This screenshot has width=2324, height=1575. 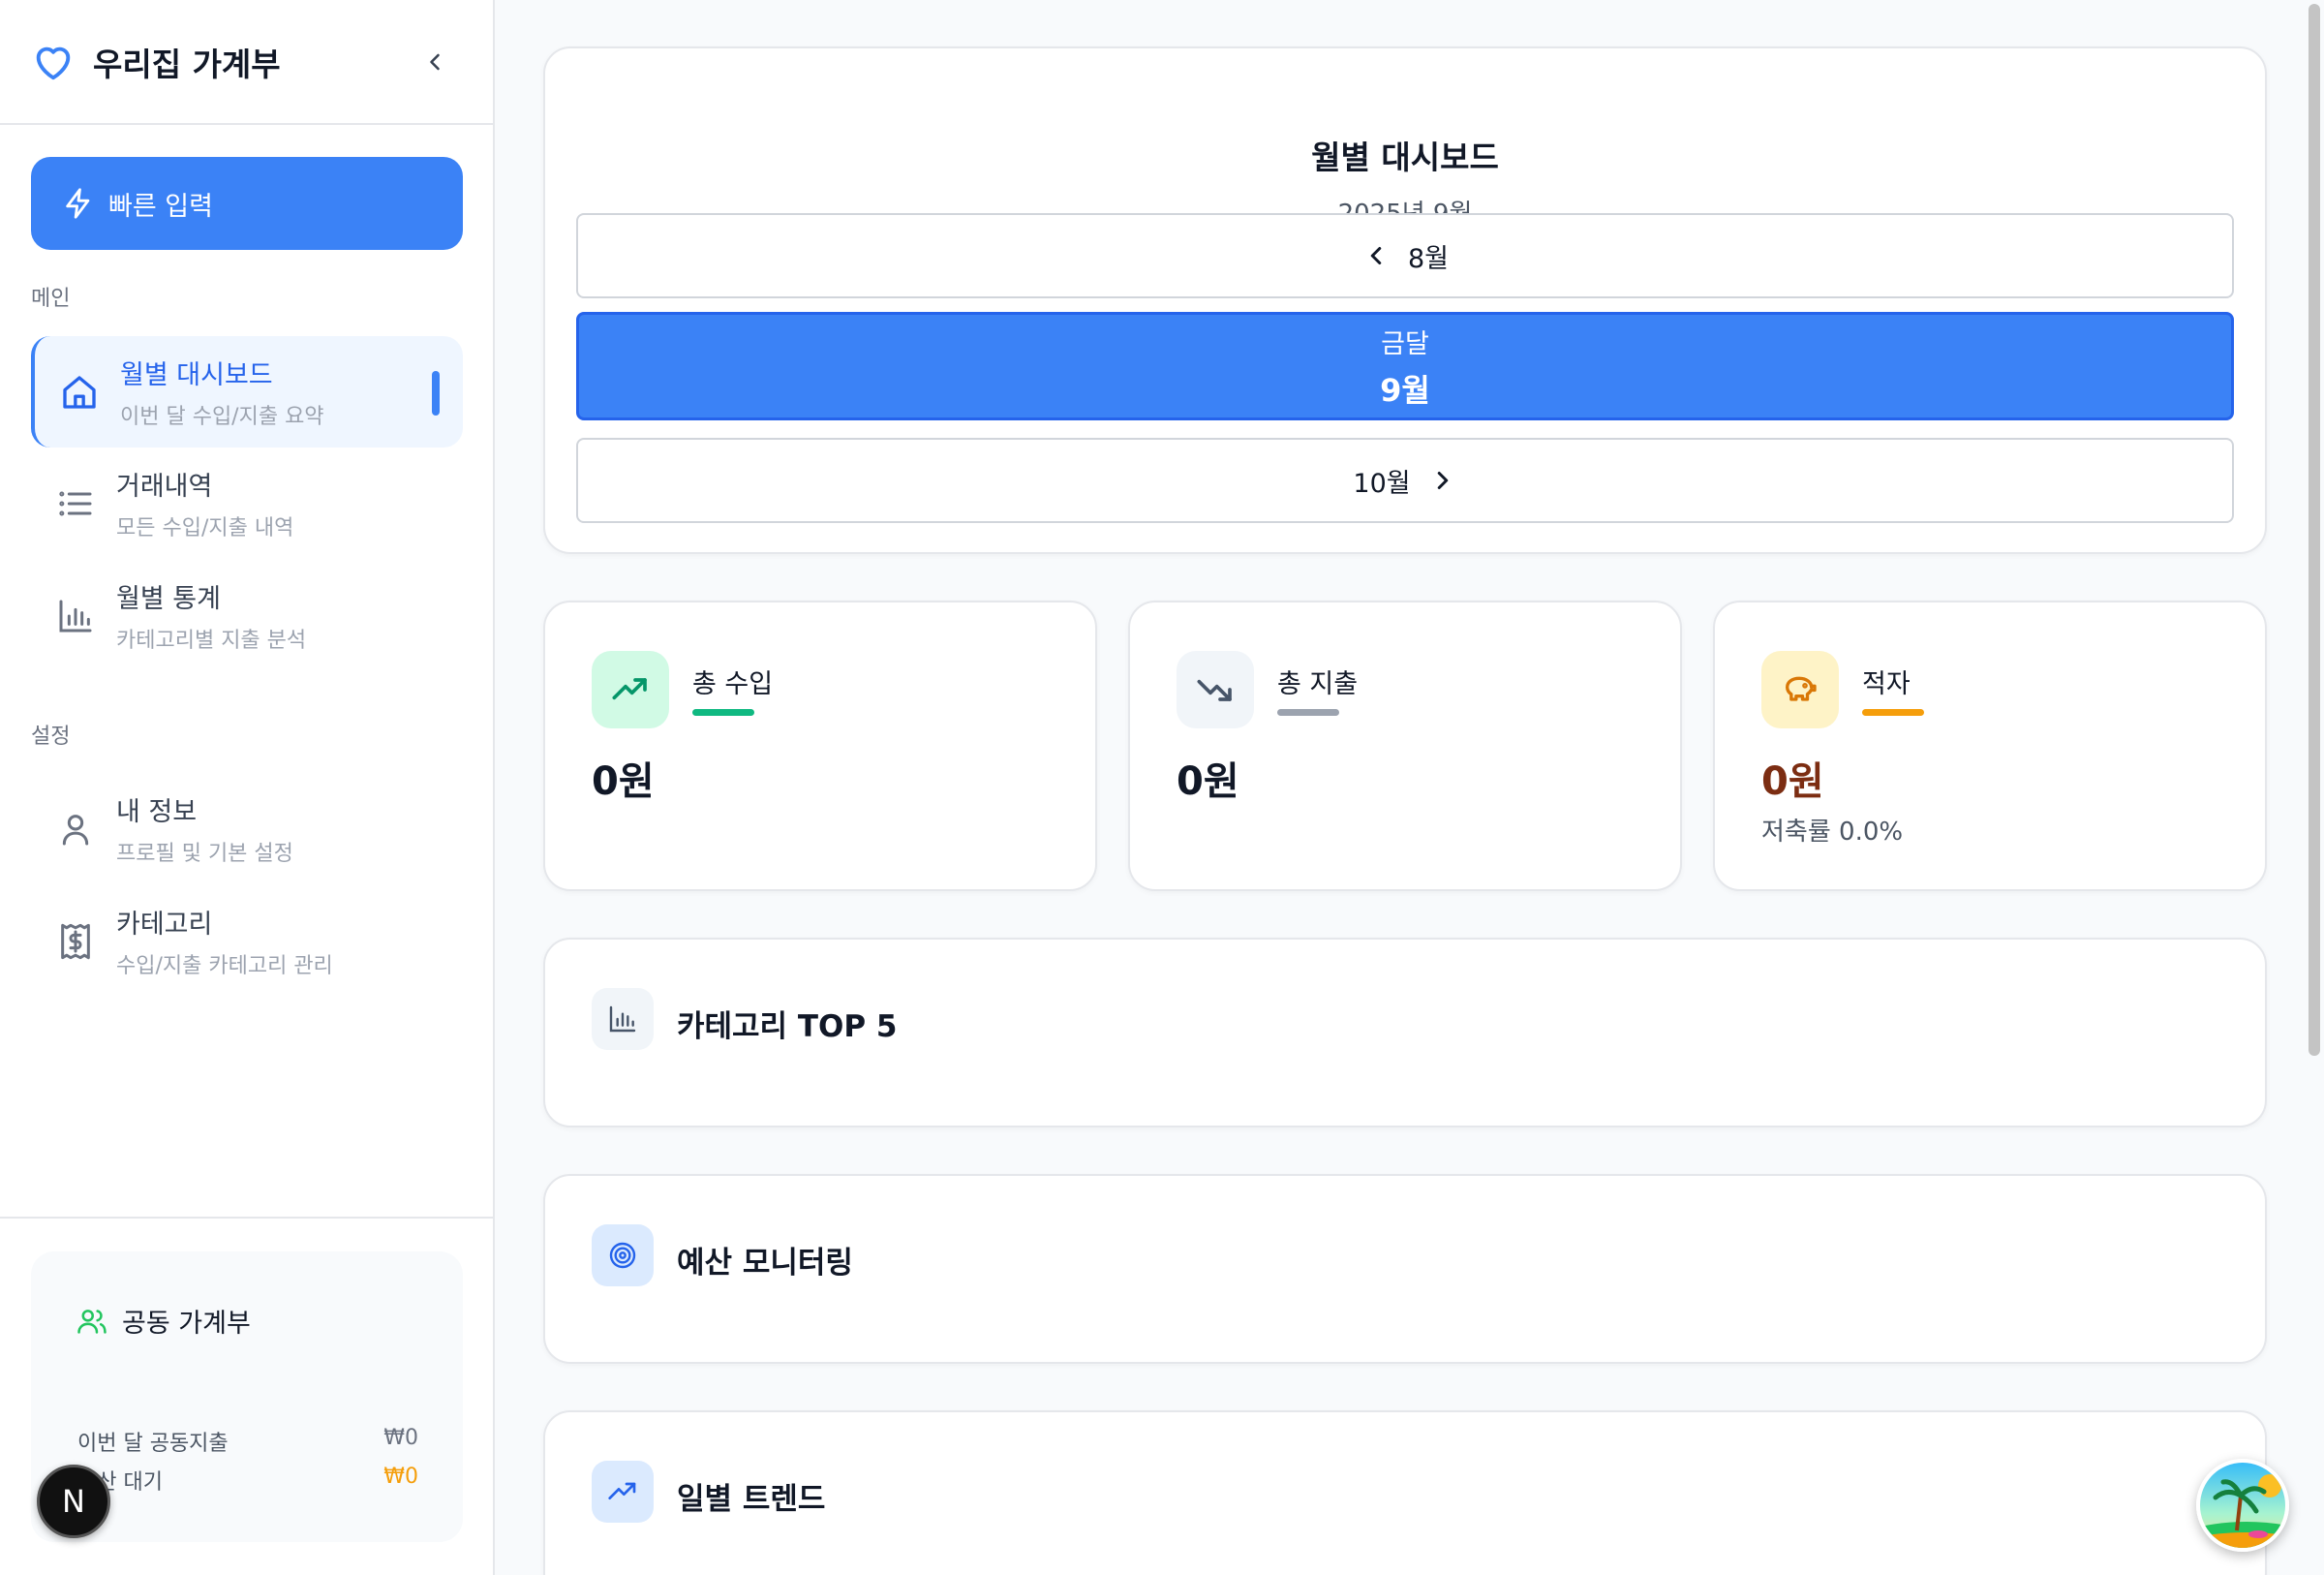 I want to click on sidebar-item-subtitle: 카테고리별 지출 분석, so click(x=212, y=641).